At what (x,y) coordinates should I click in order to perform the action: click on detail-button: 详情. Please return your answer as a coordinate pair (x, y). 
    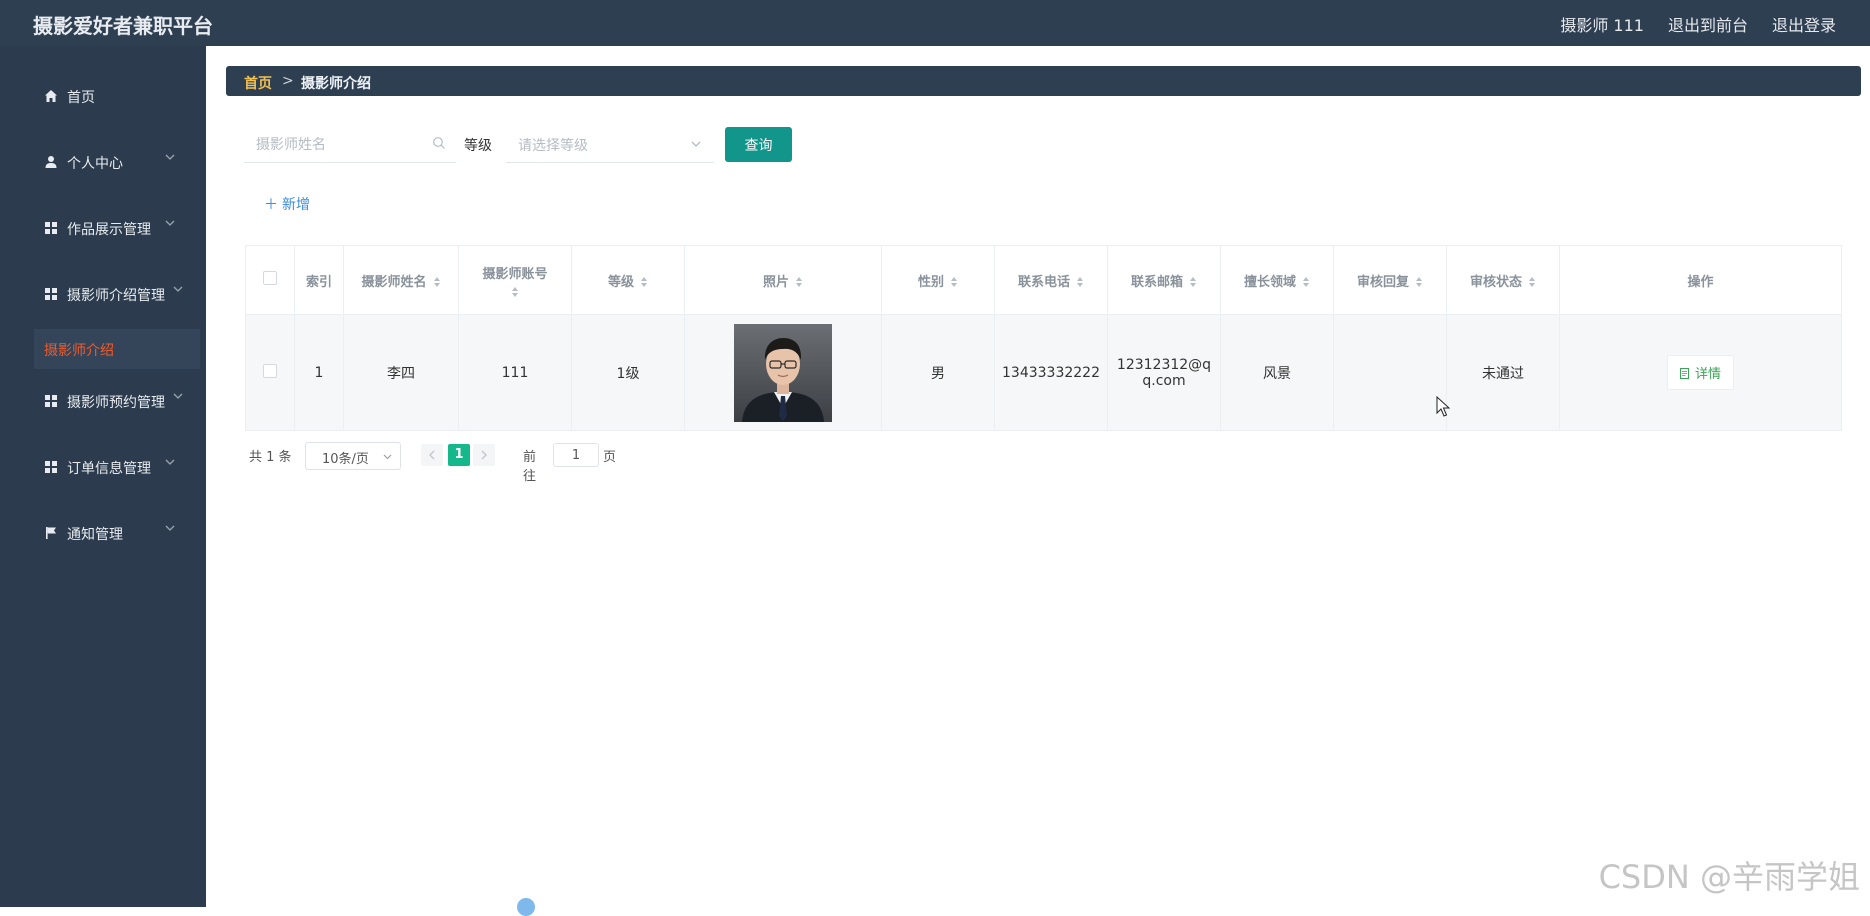
    Looking at the image, I should click on (1700, 372).